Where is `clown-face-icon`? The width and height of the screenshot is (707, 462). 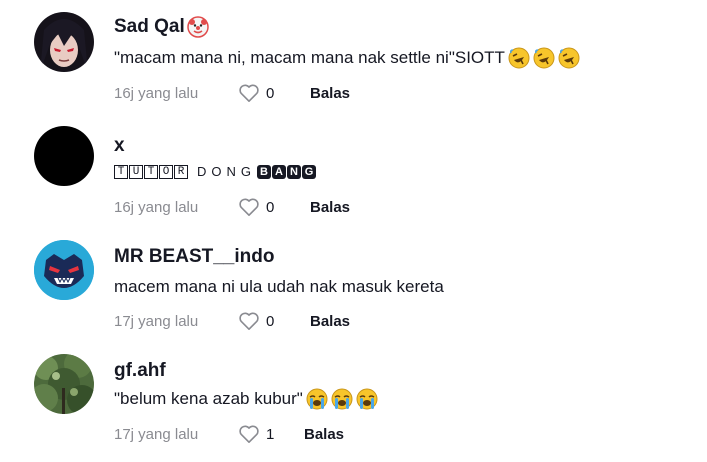
clown-face-icon is located at coordinates (198, 27).